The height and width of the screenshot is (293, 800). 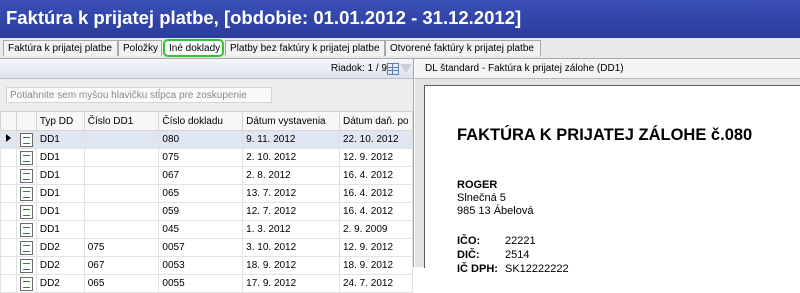 What do you see at coordinates (121, 121) in the screenshot?
I see `column-header-cislo-dd1: Číslo DD1` at bounding box center [121, 121].